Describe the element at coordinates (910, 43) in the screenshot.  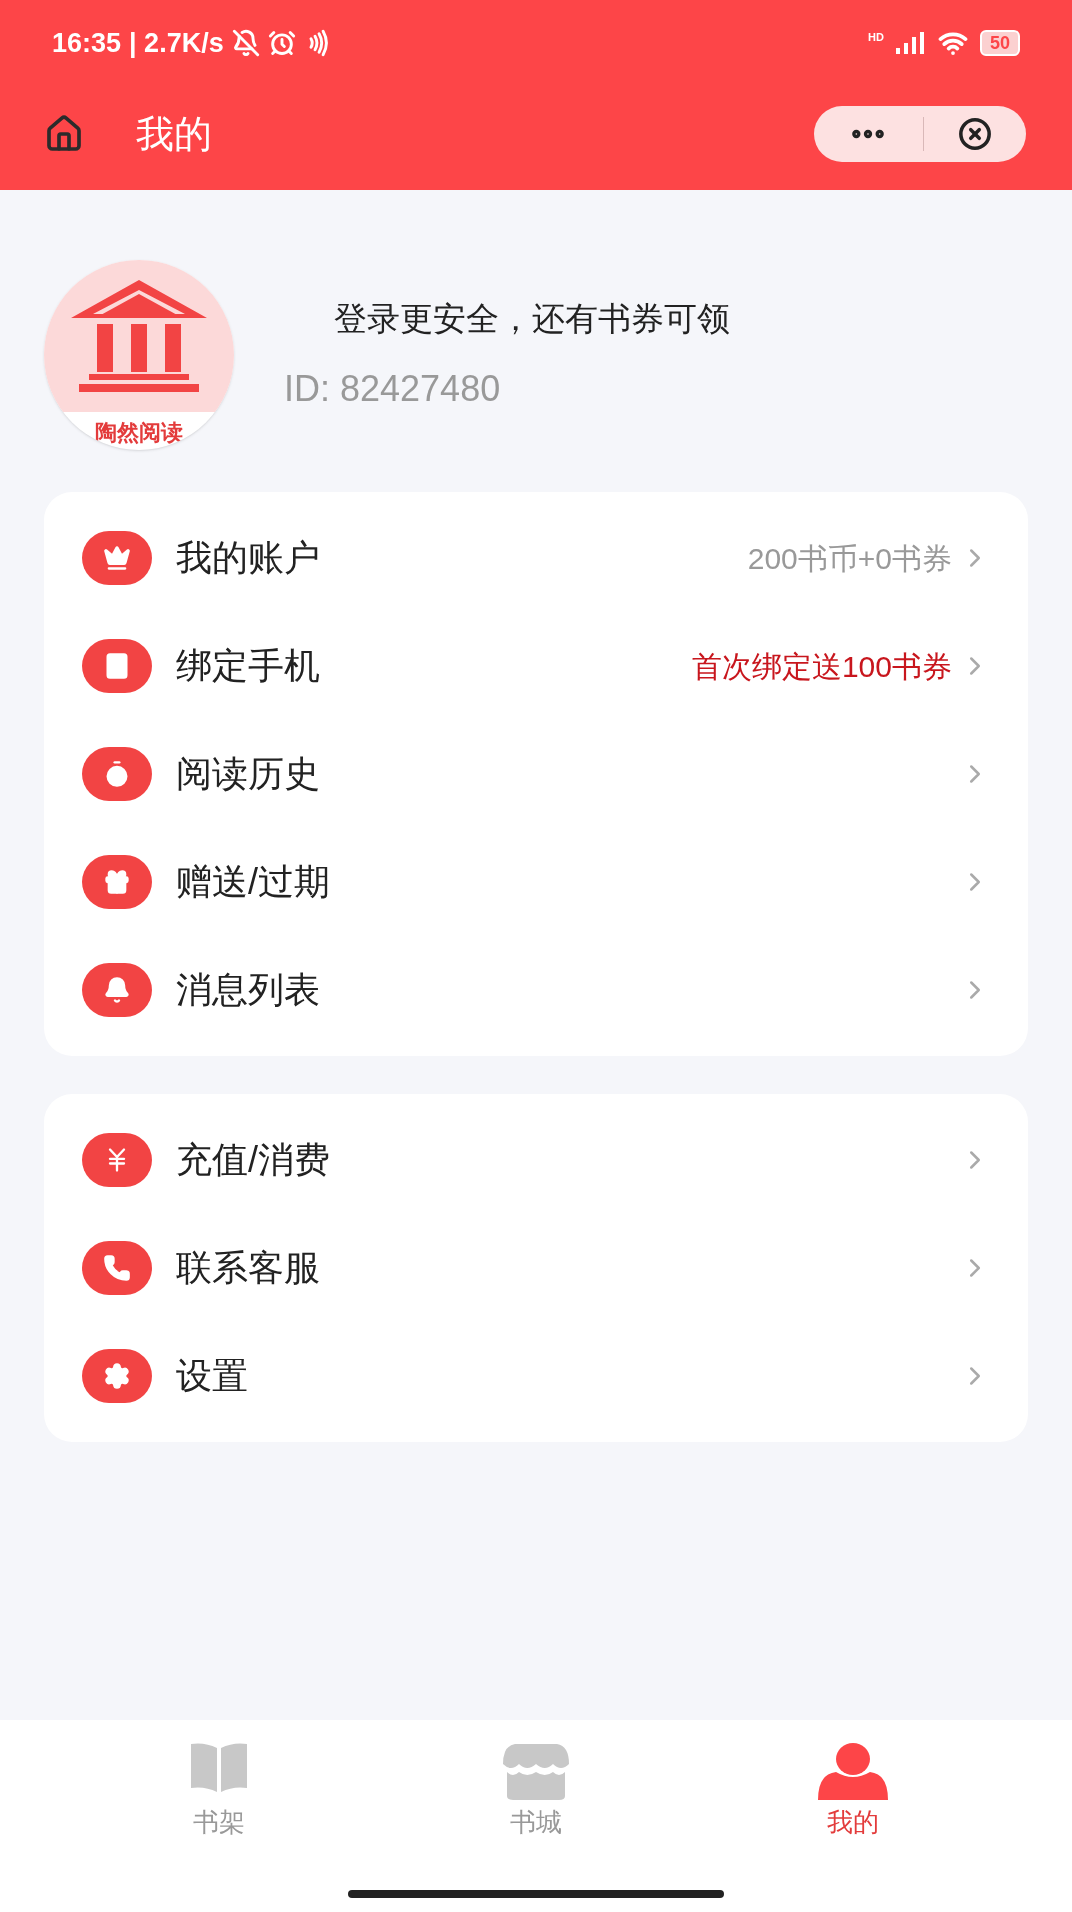
I see `signal-icon` at that location.